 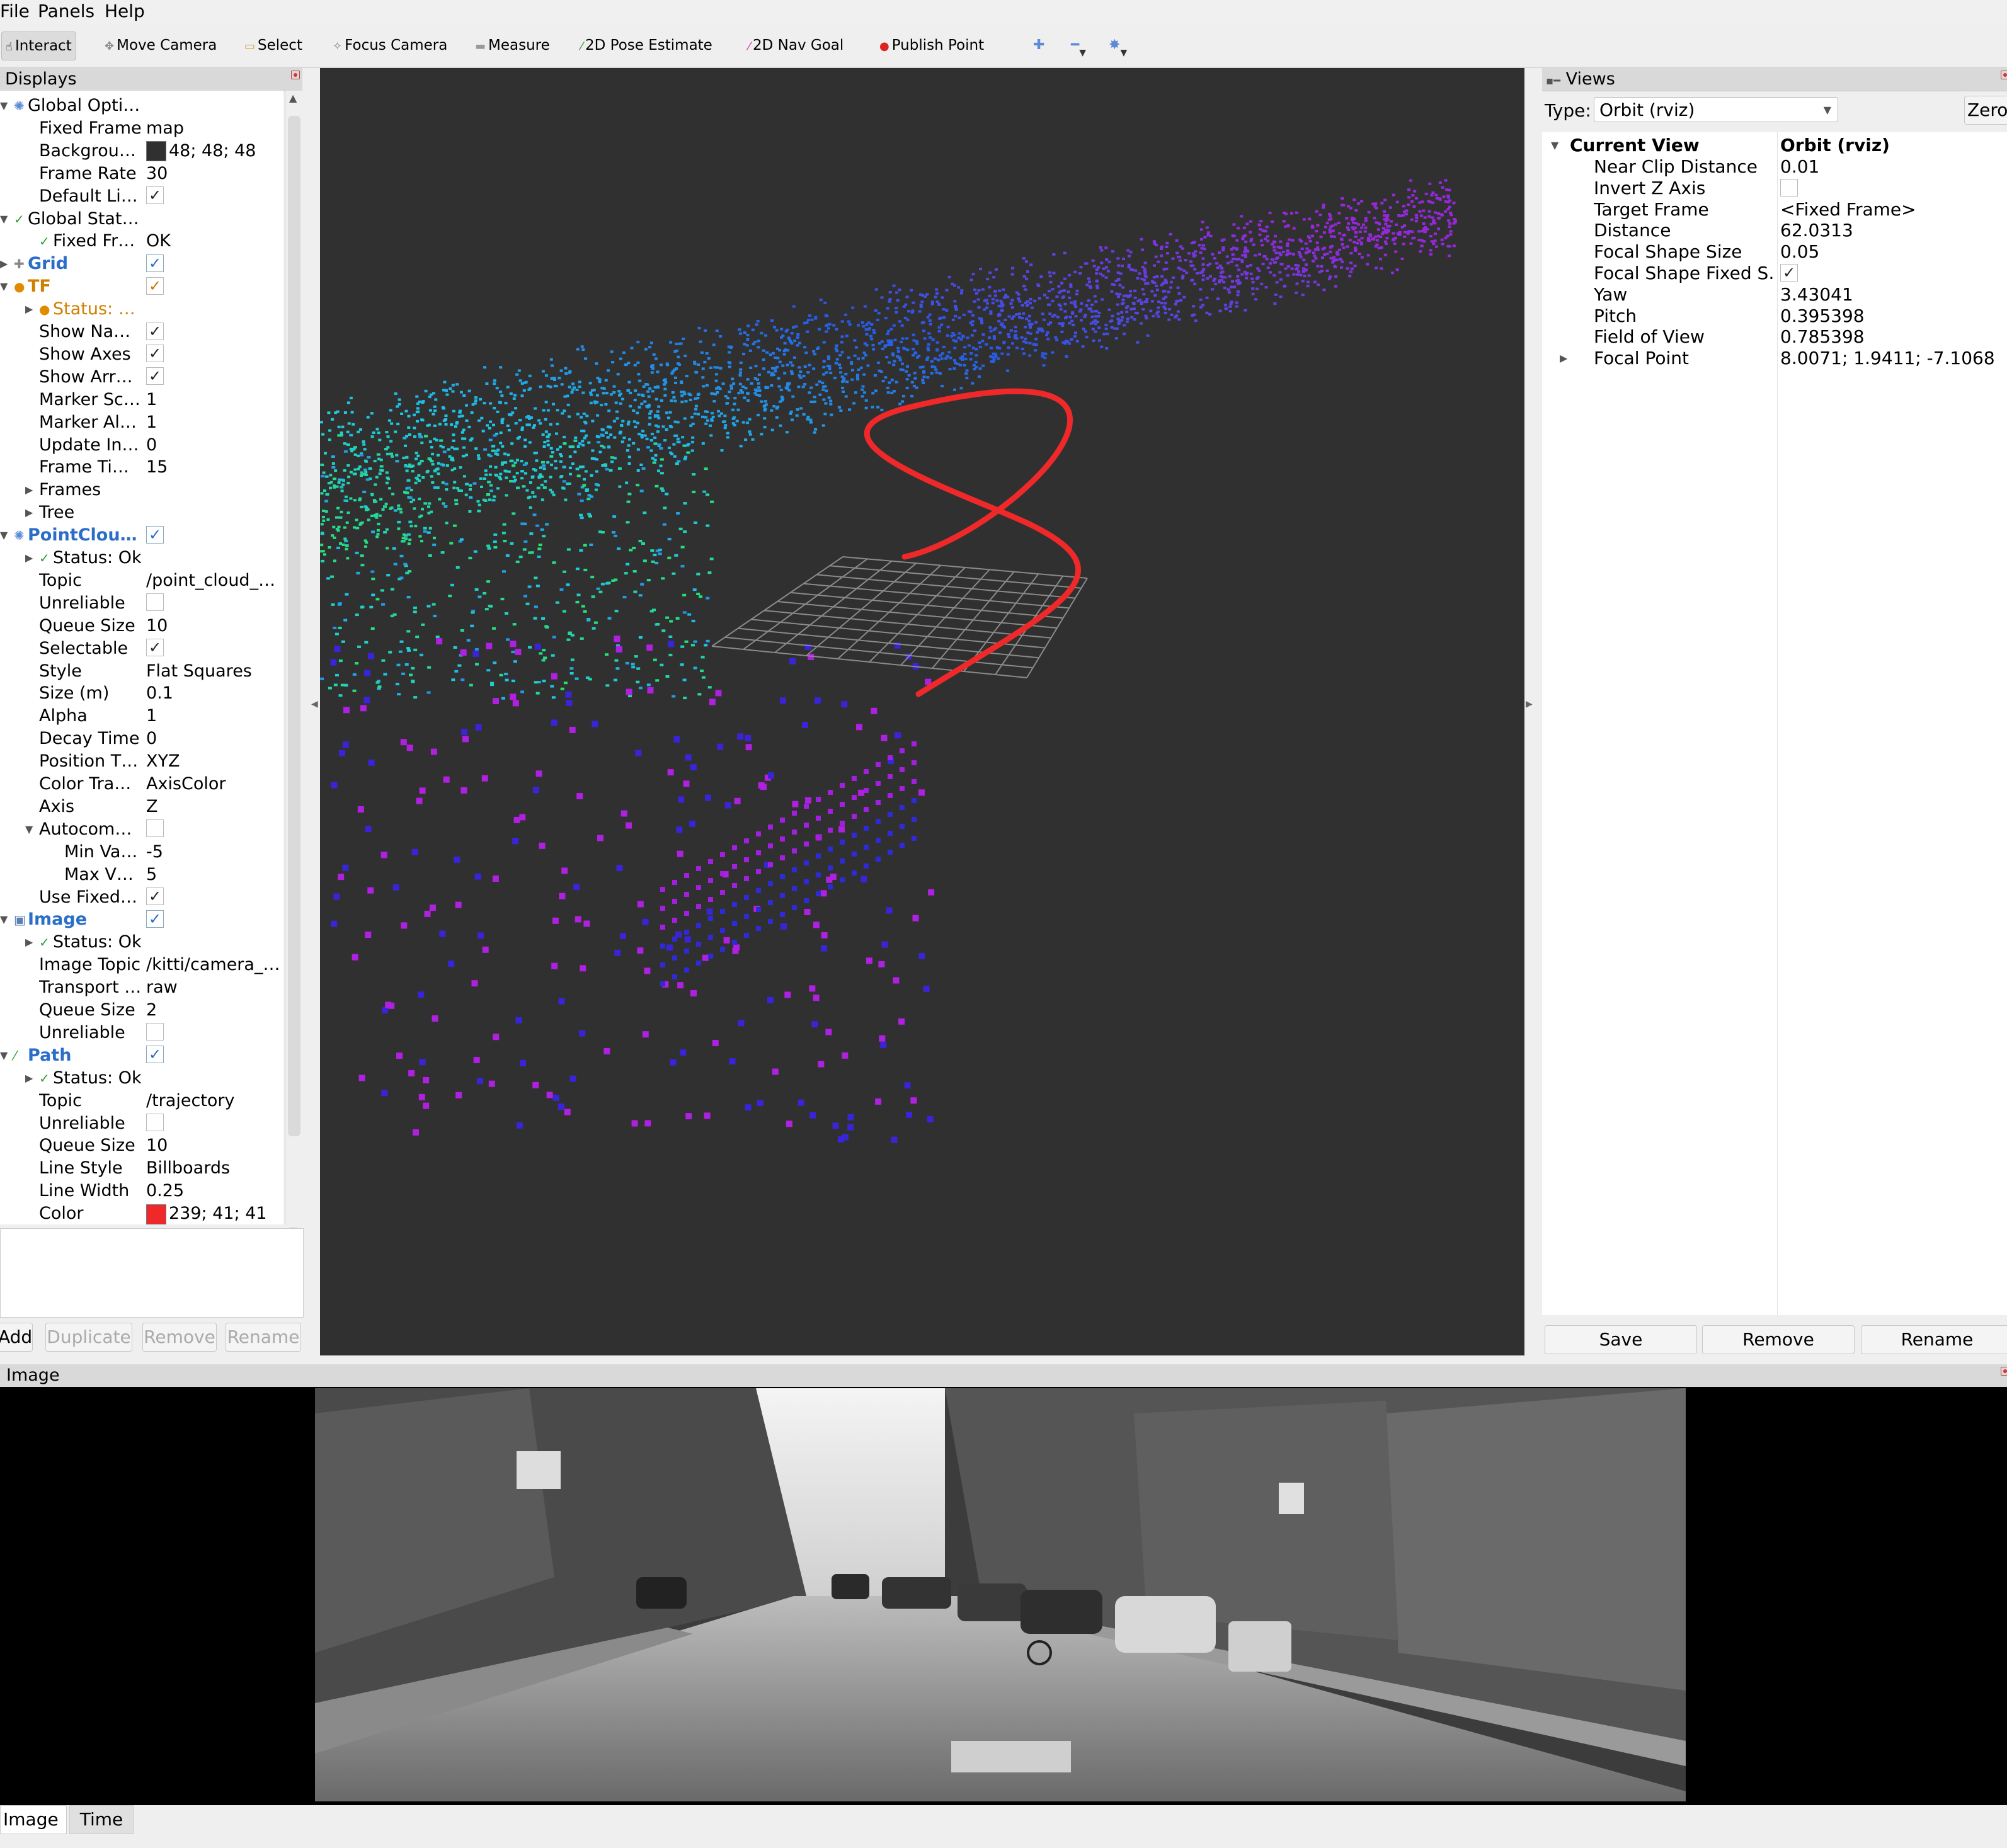 What do you see at coordinates (1621, 1339) in the screenshot?
I see `save-view-button: Save` at bounding box center [1621, 1339].